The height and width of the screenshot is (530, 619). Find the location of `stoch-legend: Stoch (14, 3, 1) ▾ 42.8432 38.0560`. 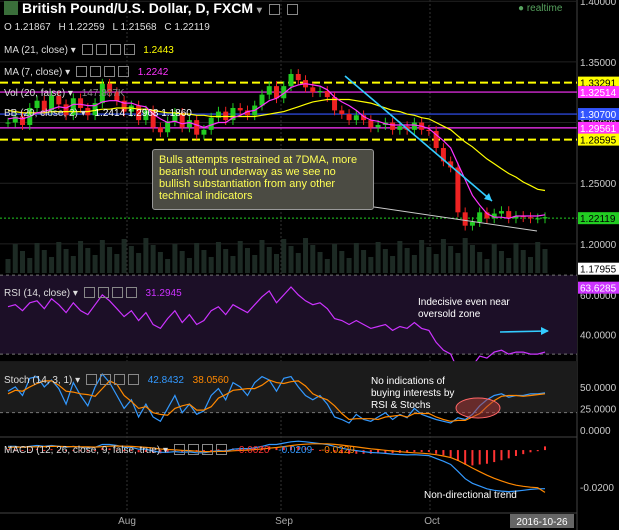

stoch-legend: Stoch (14, 3, 1) ▾ 42.8432 38.0560 is located at coordinates (116, 380).